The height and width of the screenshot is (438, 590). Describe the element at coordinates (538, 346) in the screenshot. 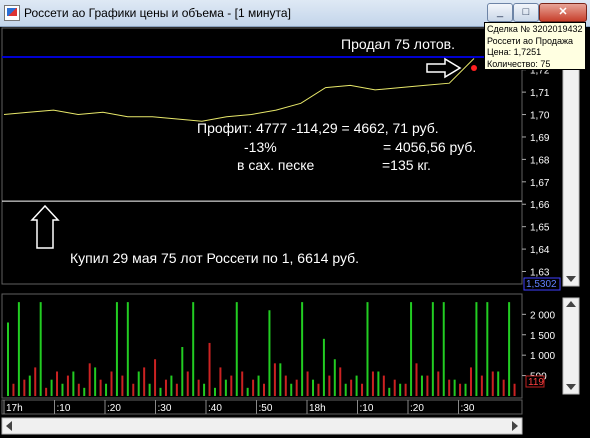

I see `volume-y-axis: 2 0001 5001 000500` at that location.